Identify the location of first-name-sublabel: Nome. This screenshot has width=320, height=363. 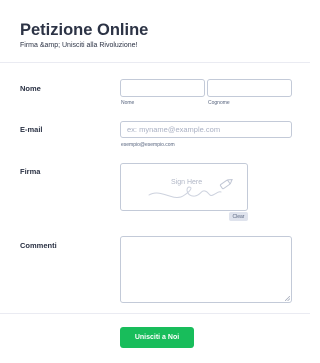
(128, 103).